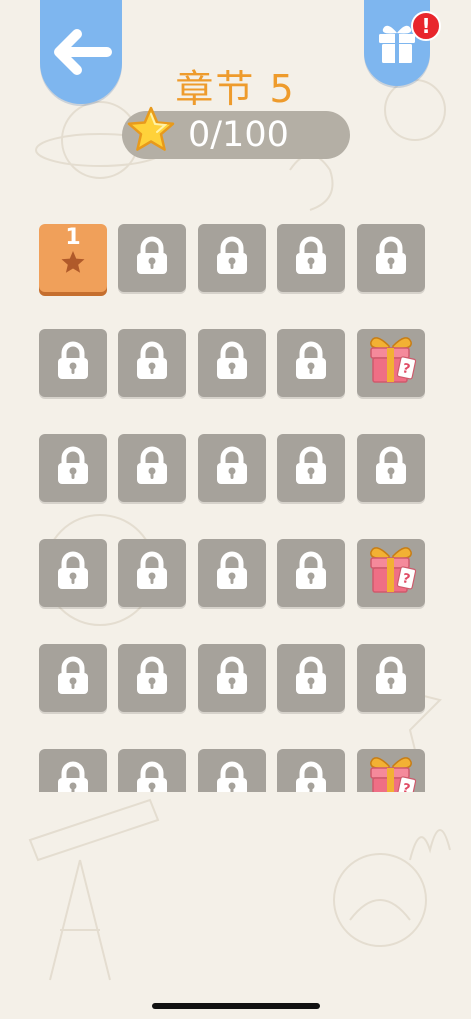  What do you see at coordinates (73, 264) in the screenshot?
I see `level-star-icon` at bounding box center [73, 264].